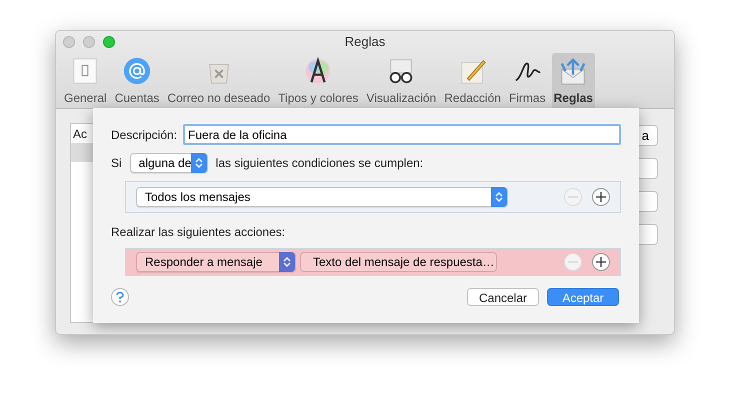 This screenshot has height=414, width=730. What do you see at coordinates (365, 42) in the screenshot?
I see `window-title: Reglas` at bounding box center [365, 42].